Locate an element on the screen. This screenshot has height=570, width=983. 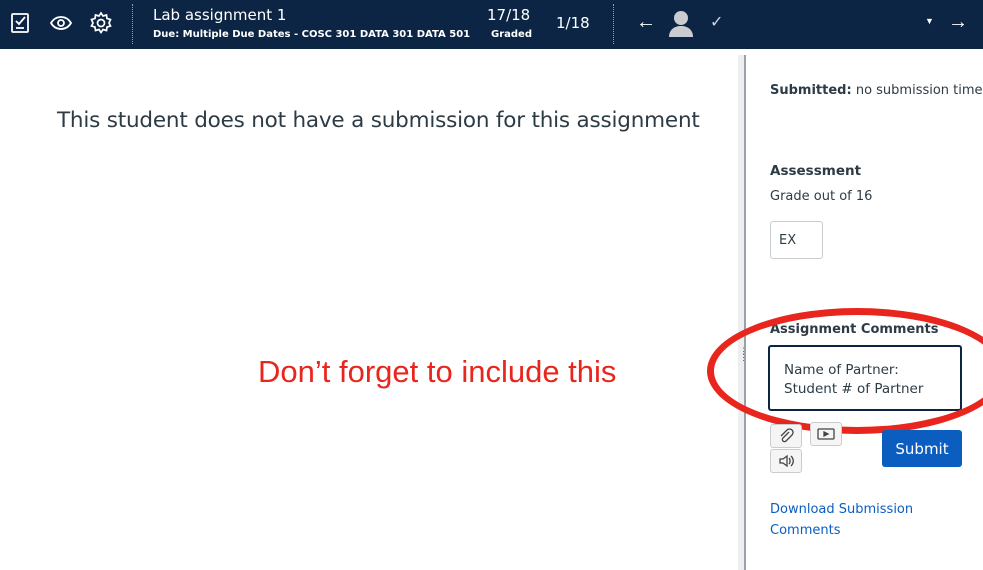
assignment-title: Lab assignment 1 is located at coordinates (220, 15).